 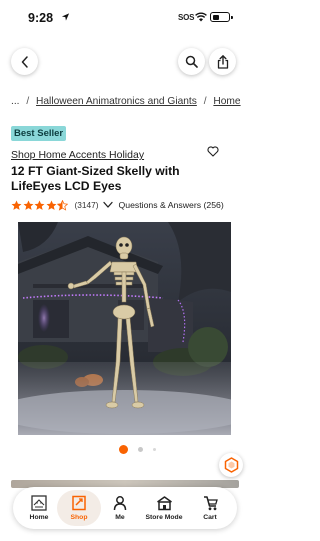 I want to click on star-rating, so click(x=40, y=205).